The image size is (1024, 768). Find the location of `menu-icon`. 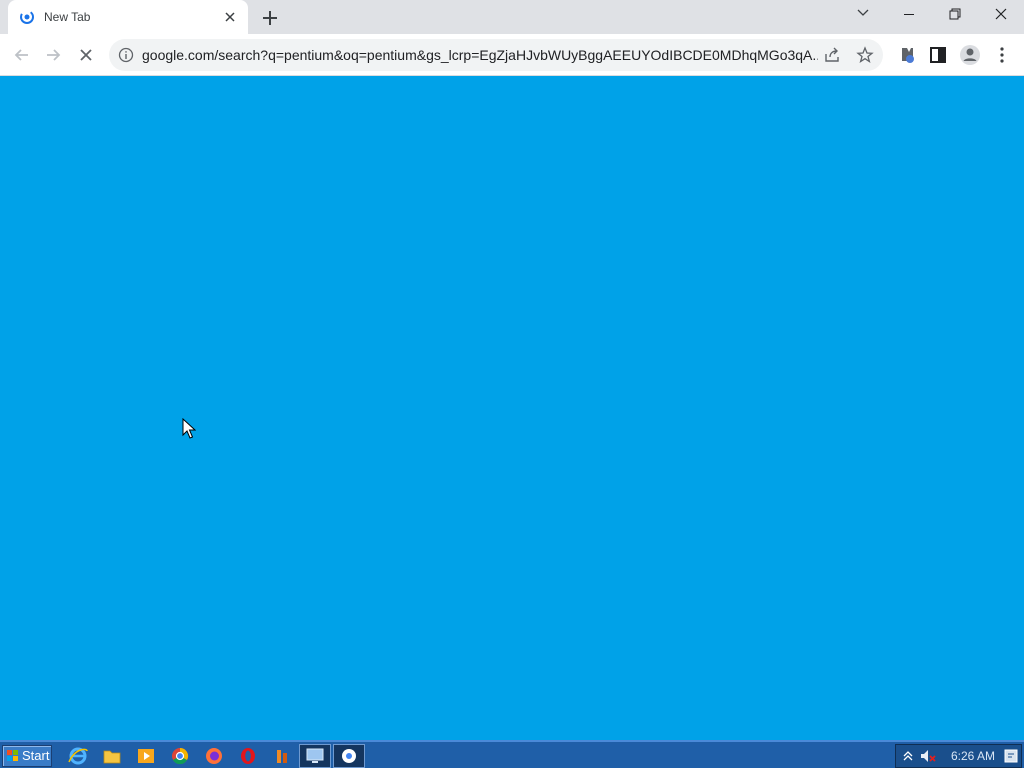

menu-icon is located at coordinates (1002, 55).